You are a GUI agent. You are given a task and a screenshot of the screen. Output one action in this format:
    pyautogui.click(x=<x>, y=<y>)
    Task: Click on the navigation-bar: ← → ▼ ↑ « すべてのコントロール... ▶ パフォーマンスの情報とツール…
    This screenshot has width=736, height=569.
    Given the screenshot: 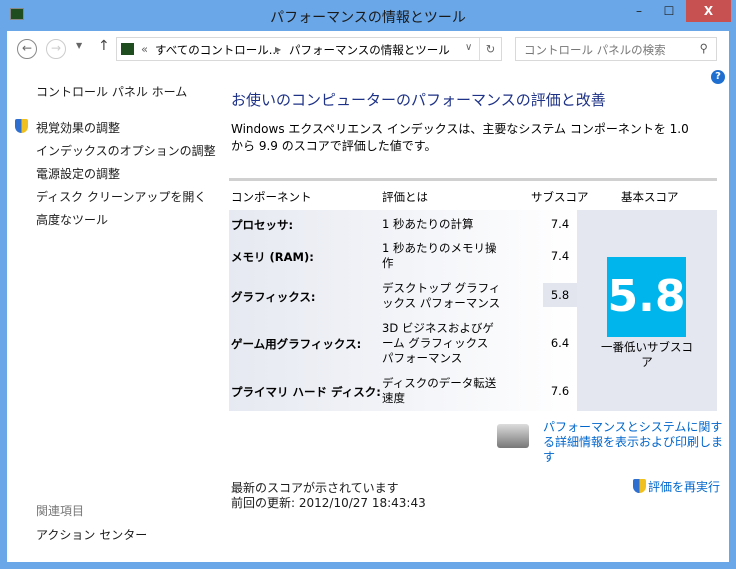 What is the action you would take?
    pyautogui.click(x=368, y=49)
    